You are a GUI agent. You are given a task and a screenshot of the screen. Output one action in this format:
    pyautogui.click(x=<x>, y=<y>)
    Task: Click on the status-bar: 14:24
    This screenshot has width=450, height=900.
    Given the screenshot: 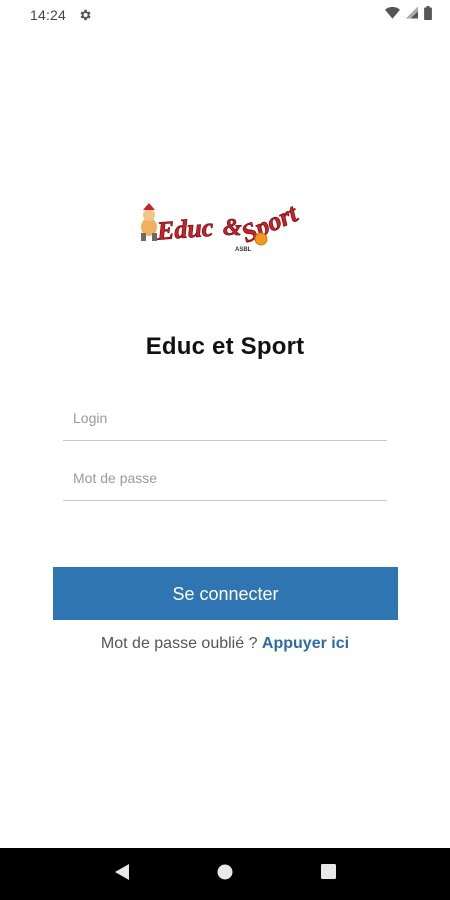 What is the action you would take?
    pyautogui.click(x=225, y=15)
    